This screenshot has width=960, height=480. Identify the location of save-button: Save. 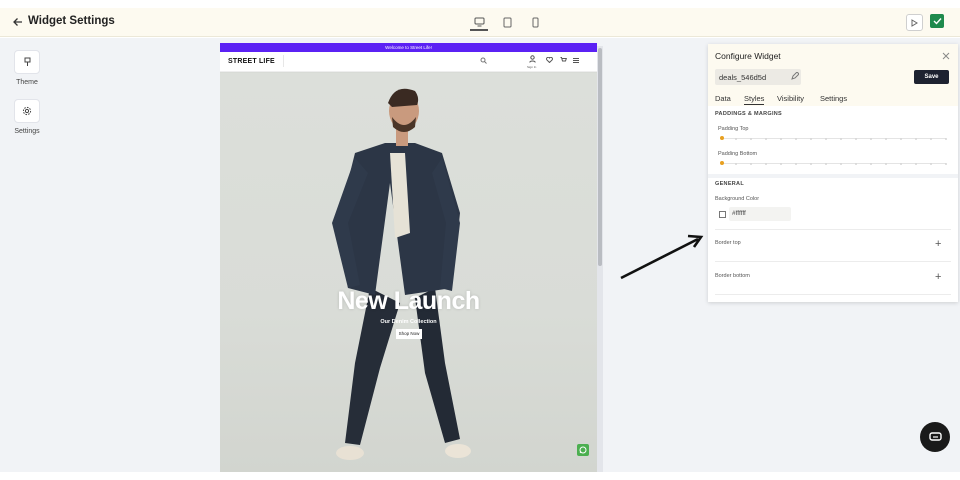
(931, 77).